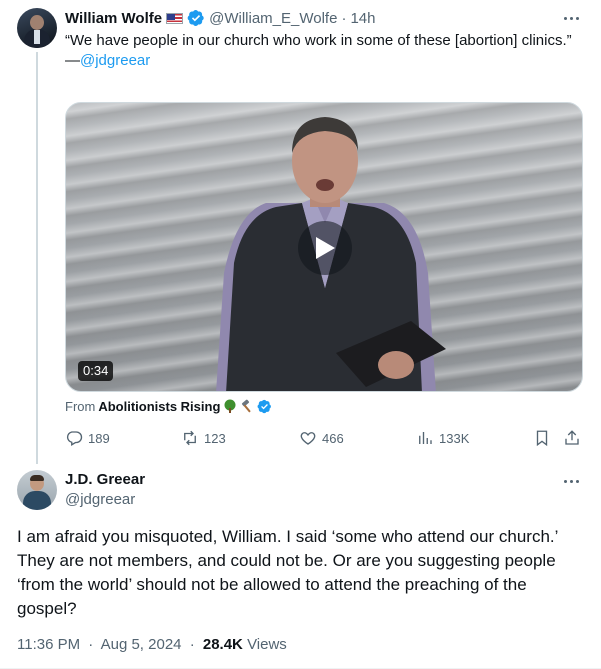 The height and width of the screenshot is (669, 601). I want to click on hammer-emoji-icon, so click(246, 406).